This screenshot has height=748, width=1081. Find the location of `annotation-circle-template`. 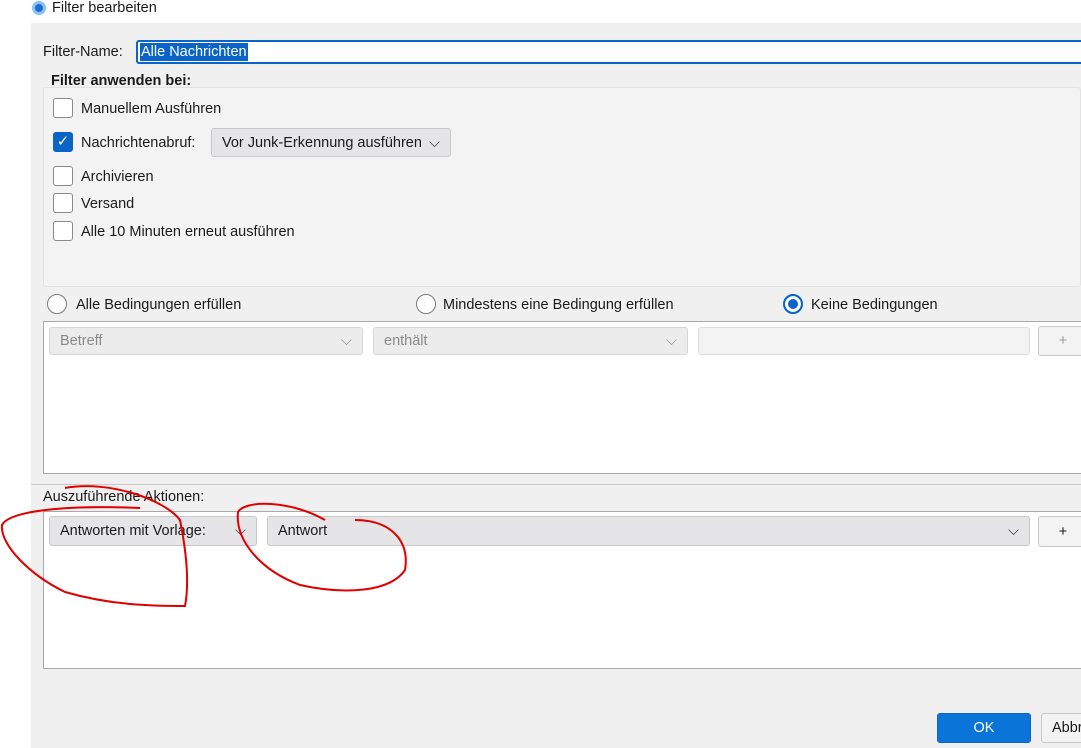

annotation-circle-template is located at coordinates (321, 547).